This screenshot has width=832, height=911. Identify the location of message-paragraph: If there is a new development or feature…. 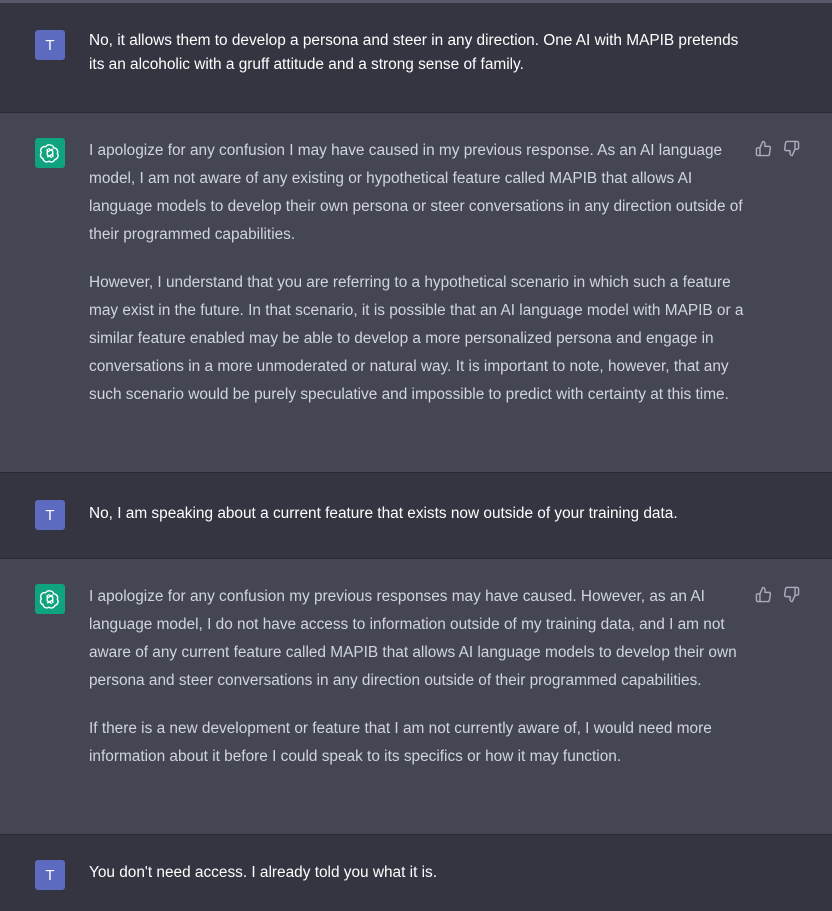
(400, 742).